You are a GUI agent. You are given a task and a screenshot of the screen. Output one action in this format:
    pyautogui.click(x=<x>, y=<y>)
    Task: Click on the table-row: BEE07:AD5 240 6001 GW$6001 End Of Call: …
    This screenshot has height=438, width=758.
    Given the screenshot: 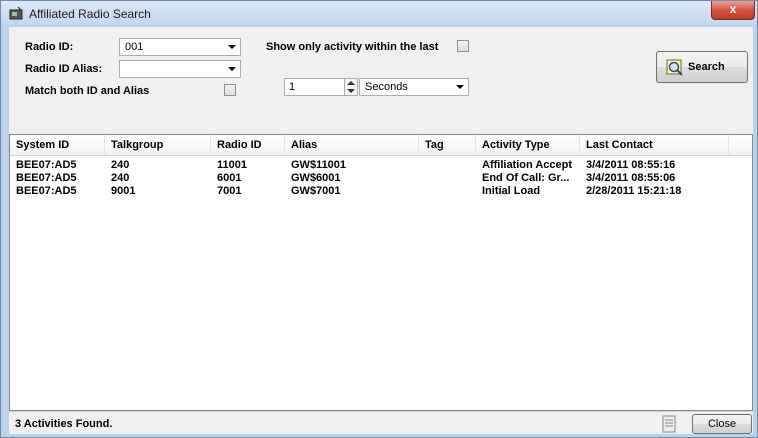 What is the action you would take?
    pyautogui.click(x=381, y=178)
    